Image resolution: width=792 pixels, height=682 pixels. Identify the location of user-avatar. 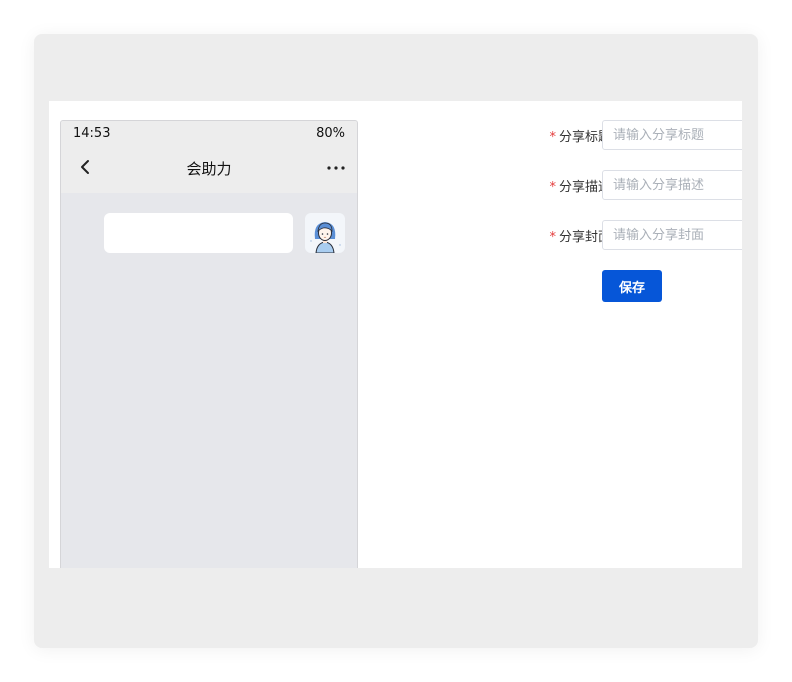
(325, 233).